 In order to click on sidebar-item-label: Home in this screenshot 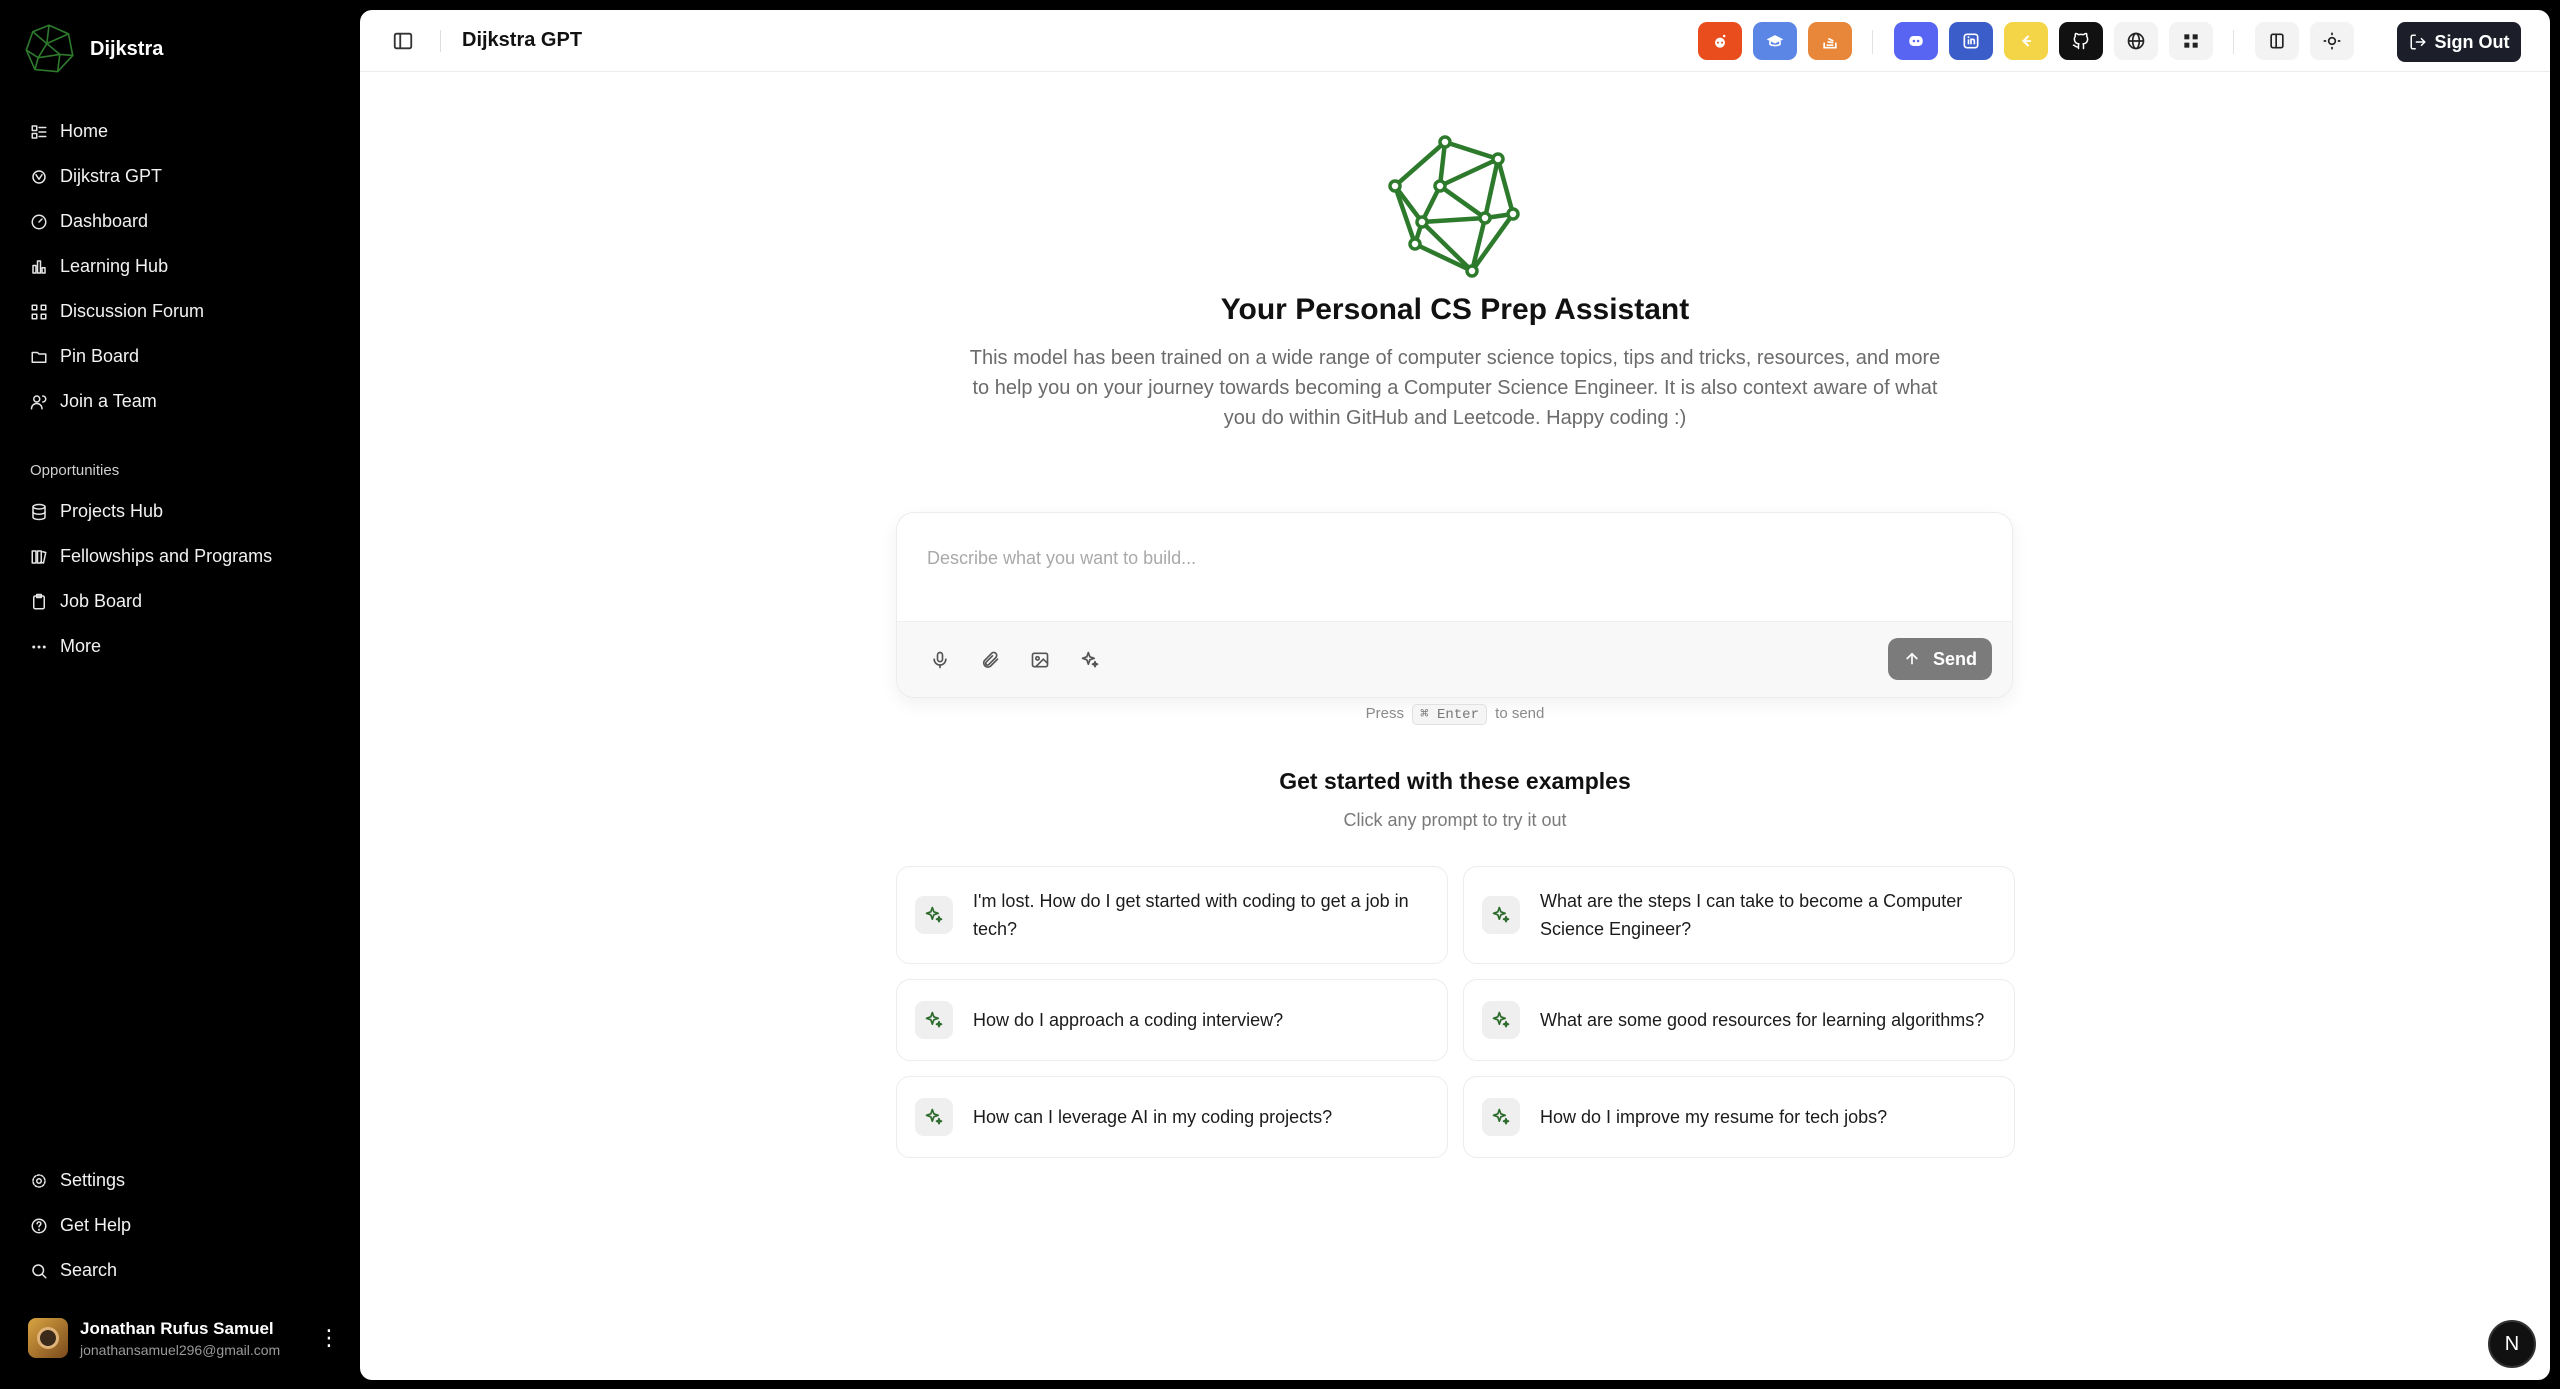, I will do `click(84, 131)`.